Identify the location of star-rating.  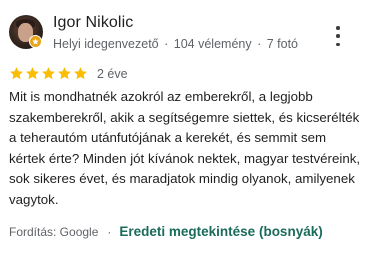
(48, 73).